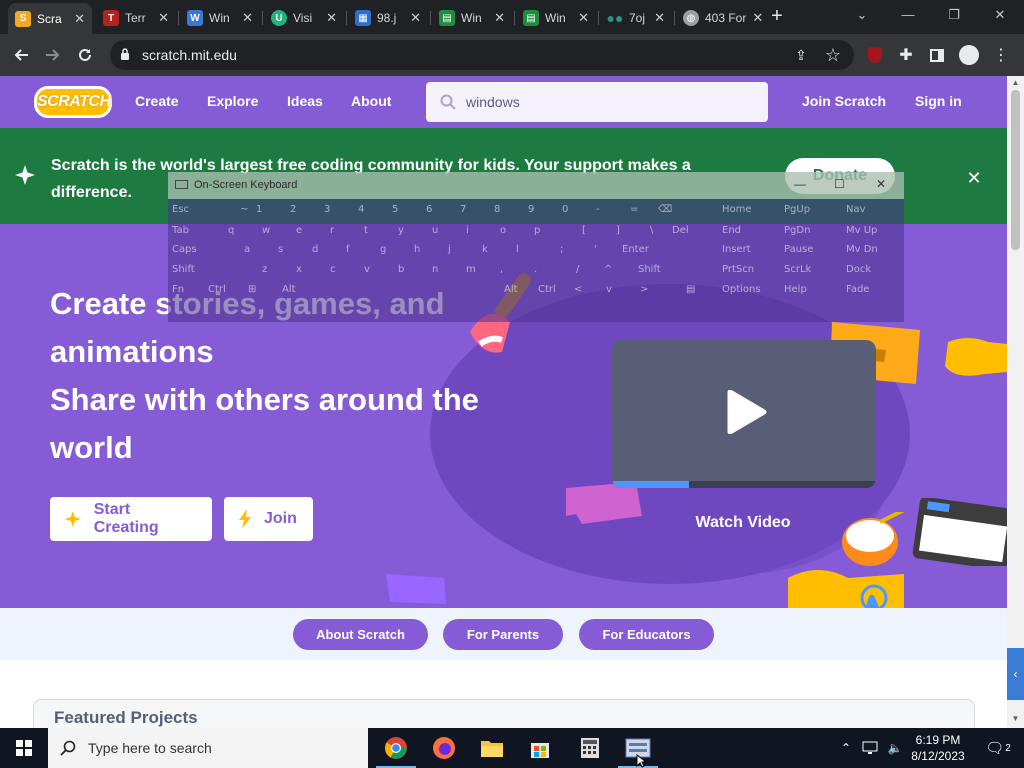 The height and width of the screenshot is (768, 1024). I want to click on osk-key: Caps, so click(183, 250).